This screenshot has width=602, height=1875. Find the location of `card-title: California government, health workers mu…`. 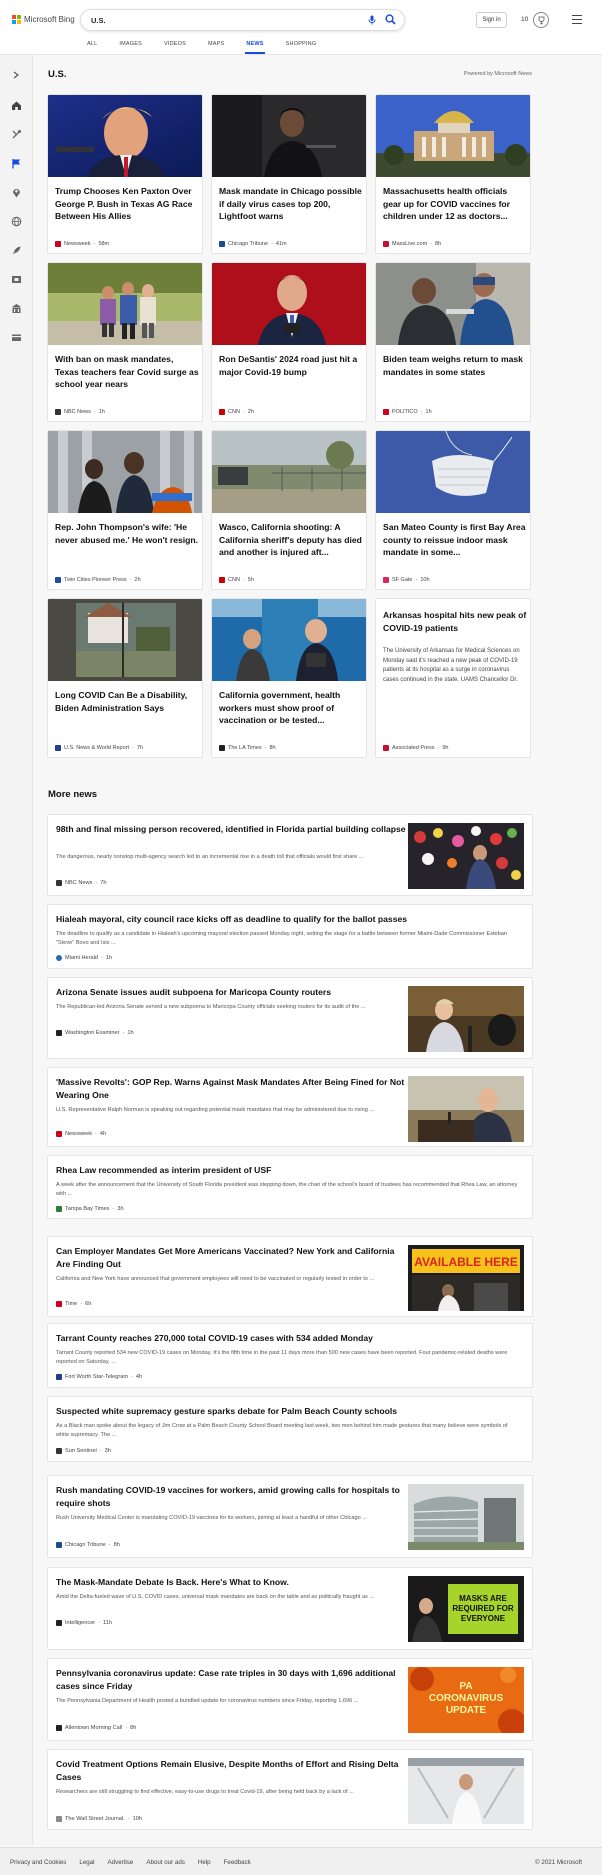

card-title: California government, health workers mu… is located at coordinates (291, 708).